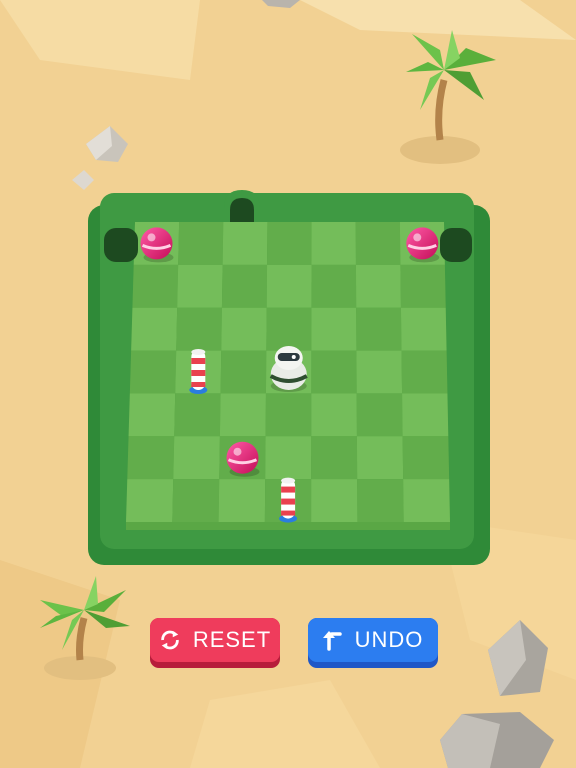  Describe the element at coordinates (288, 526) in the screenshot. I see `board-edge` at that location.